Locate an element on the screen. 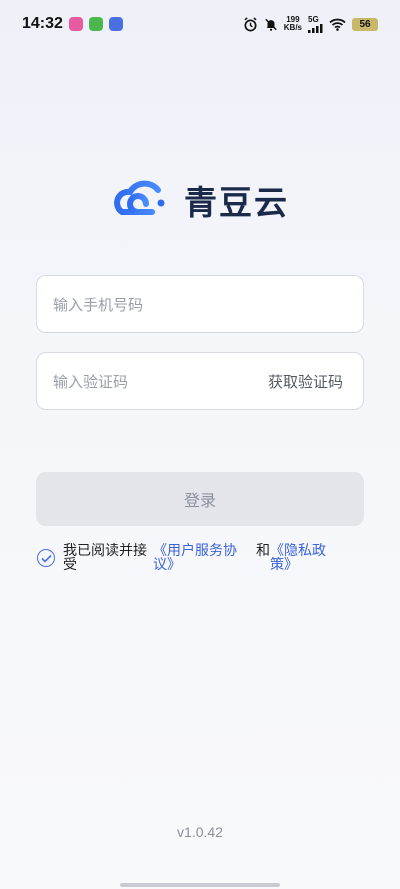  verification-code-field: 输入验证码 获取验证码 is located at coordinates (200, 381).